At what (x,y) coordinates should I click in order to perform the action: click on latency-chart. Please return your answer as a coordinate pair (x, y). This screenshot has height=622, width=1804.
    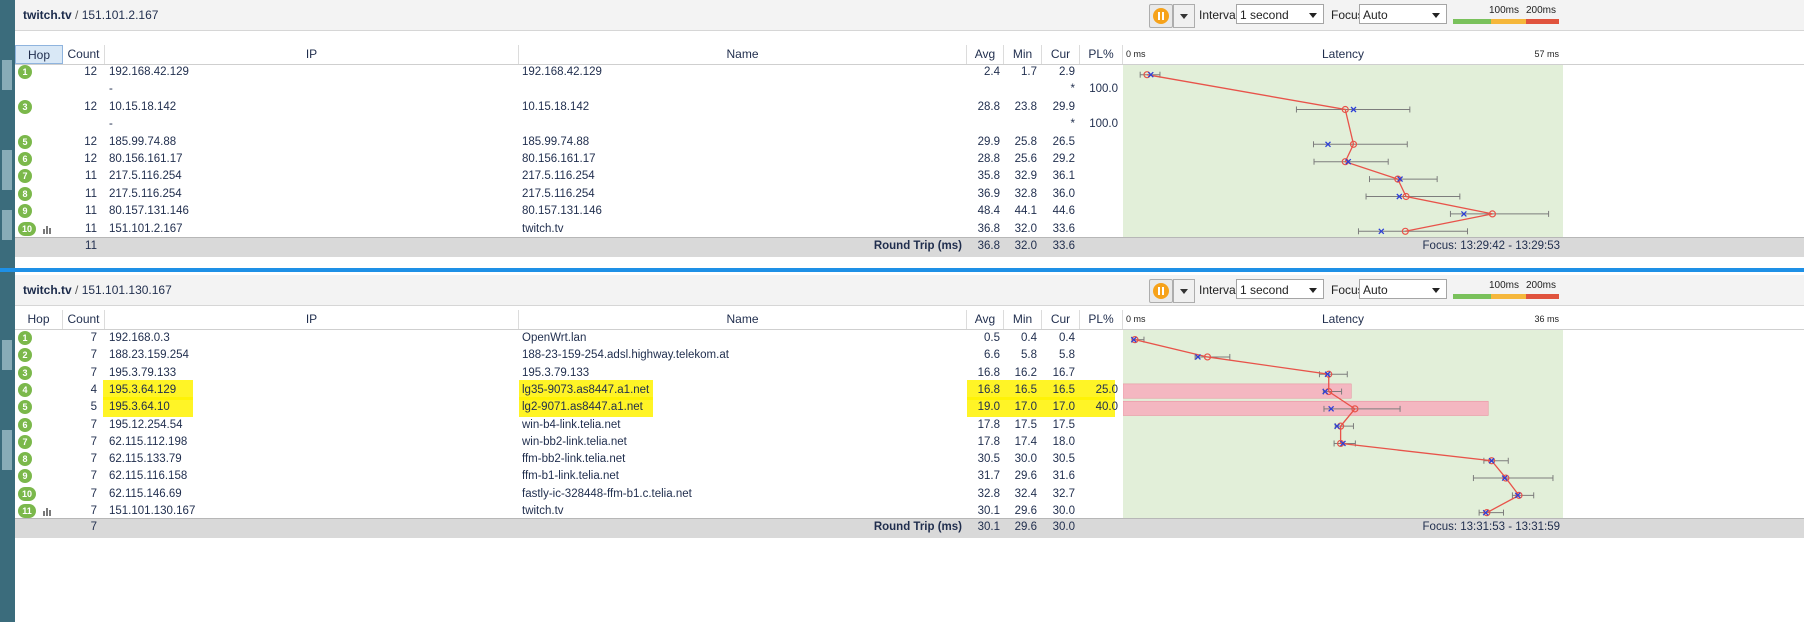
    Looking at the image, I should click on (1343, 424).